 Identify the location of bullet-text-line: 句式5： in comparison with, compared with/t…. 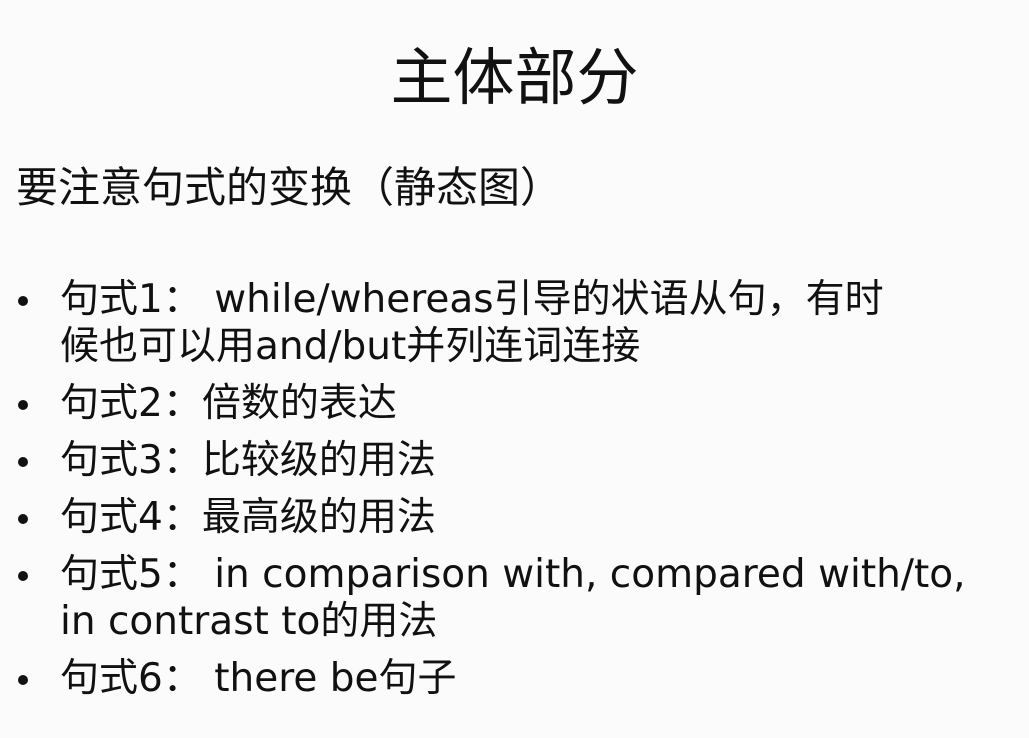
(513, 574).